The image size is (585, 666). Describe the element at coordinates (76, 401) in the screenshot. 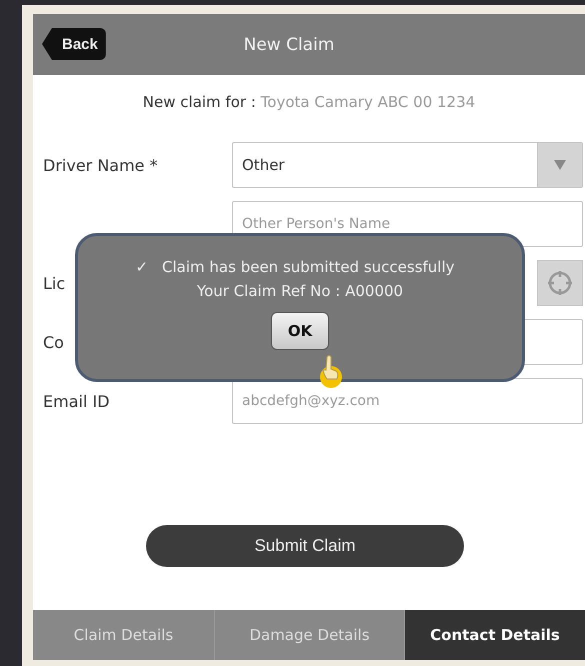

I see `field-label: Email ID` at that location.